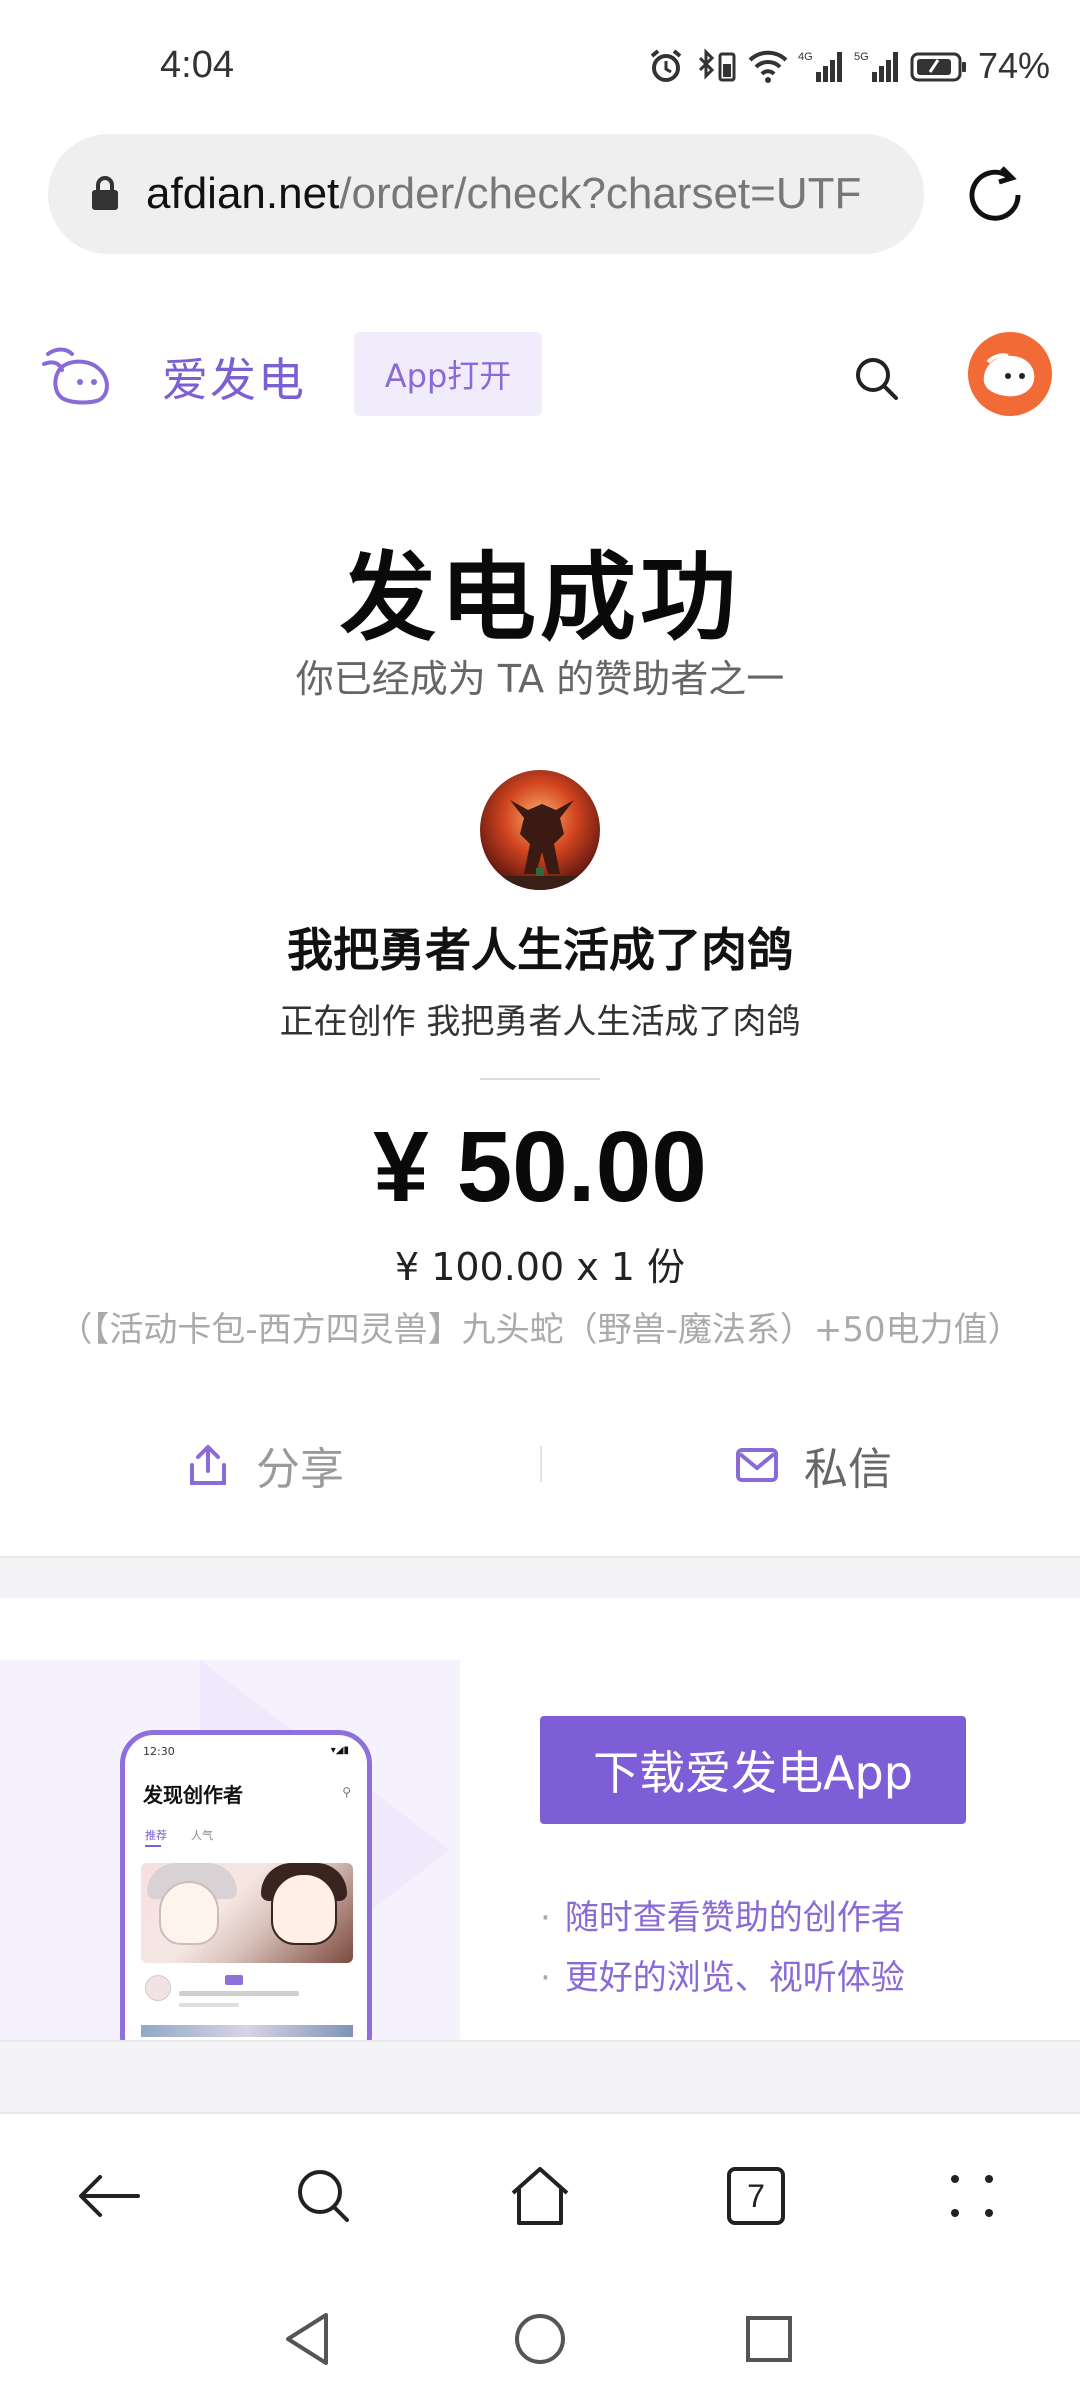 This screenshot has height=2400, width=1080. I want to click on user-avatar, so click(1010, 374).